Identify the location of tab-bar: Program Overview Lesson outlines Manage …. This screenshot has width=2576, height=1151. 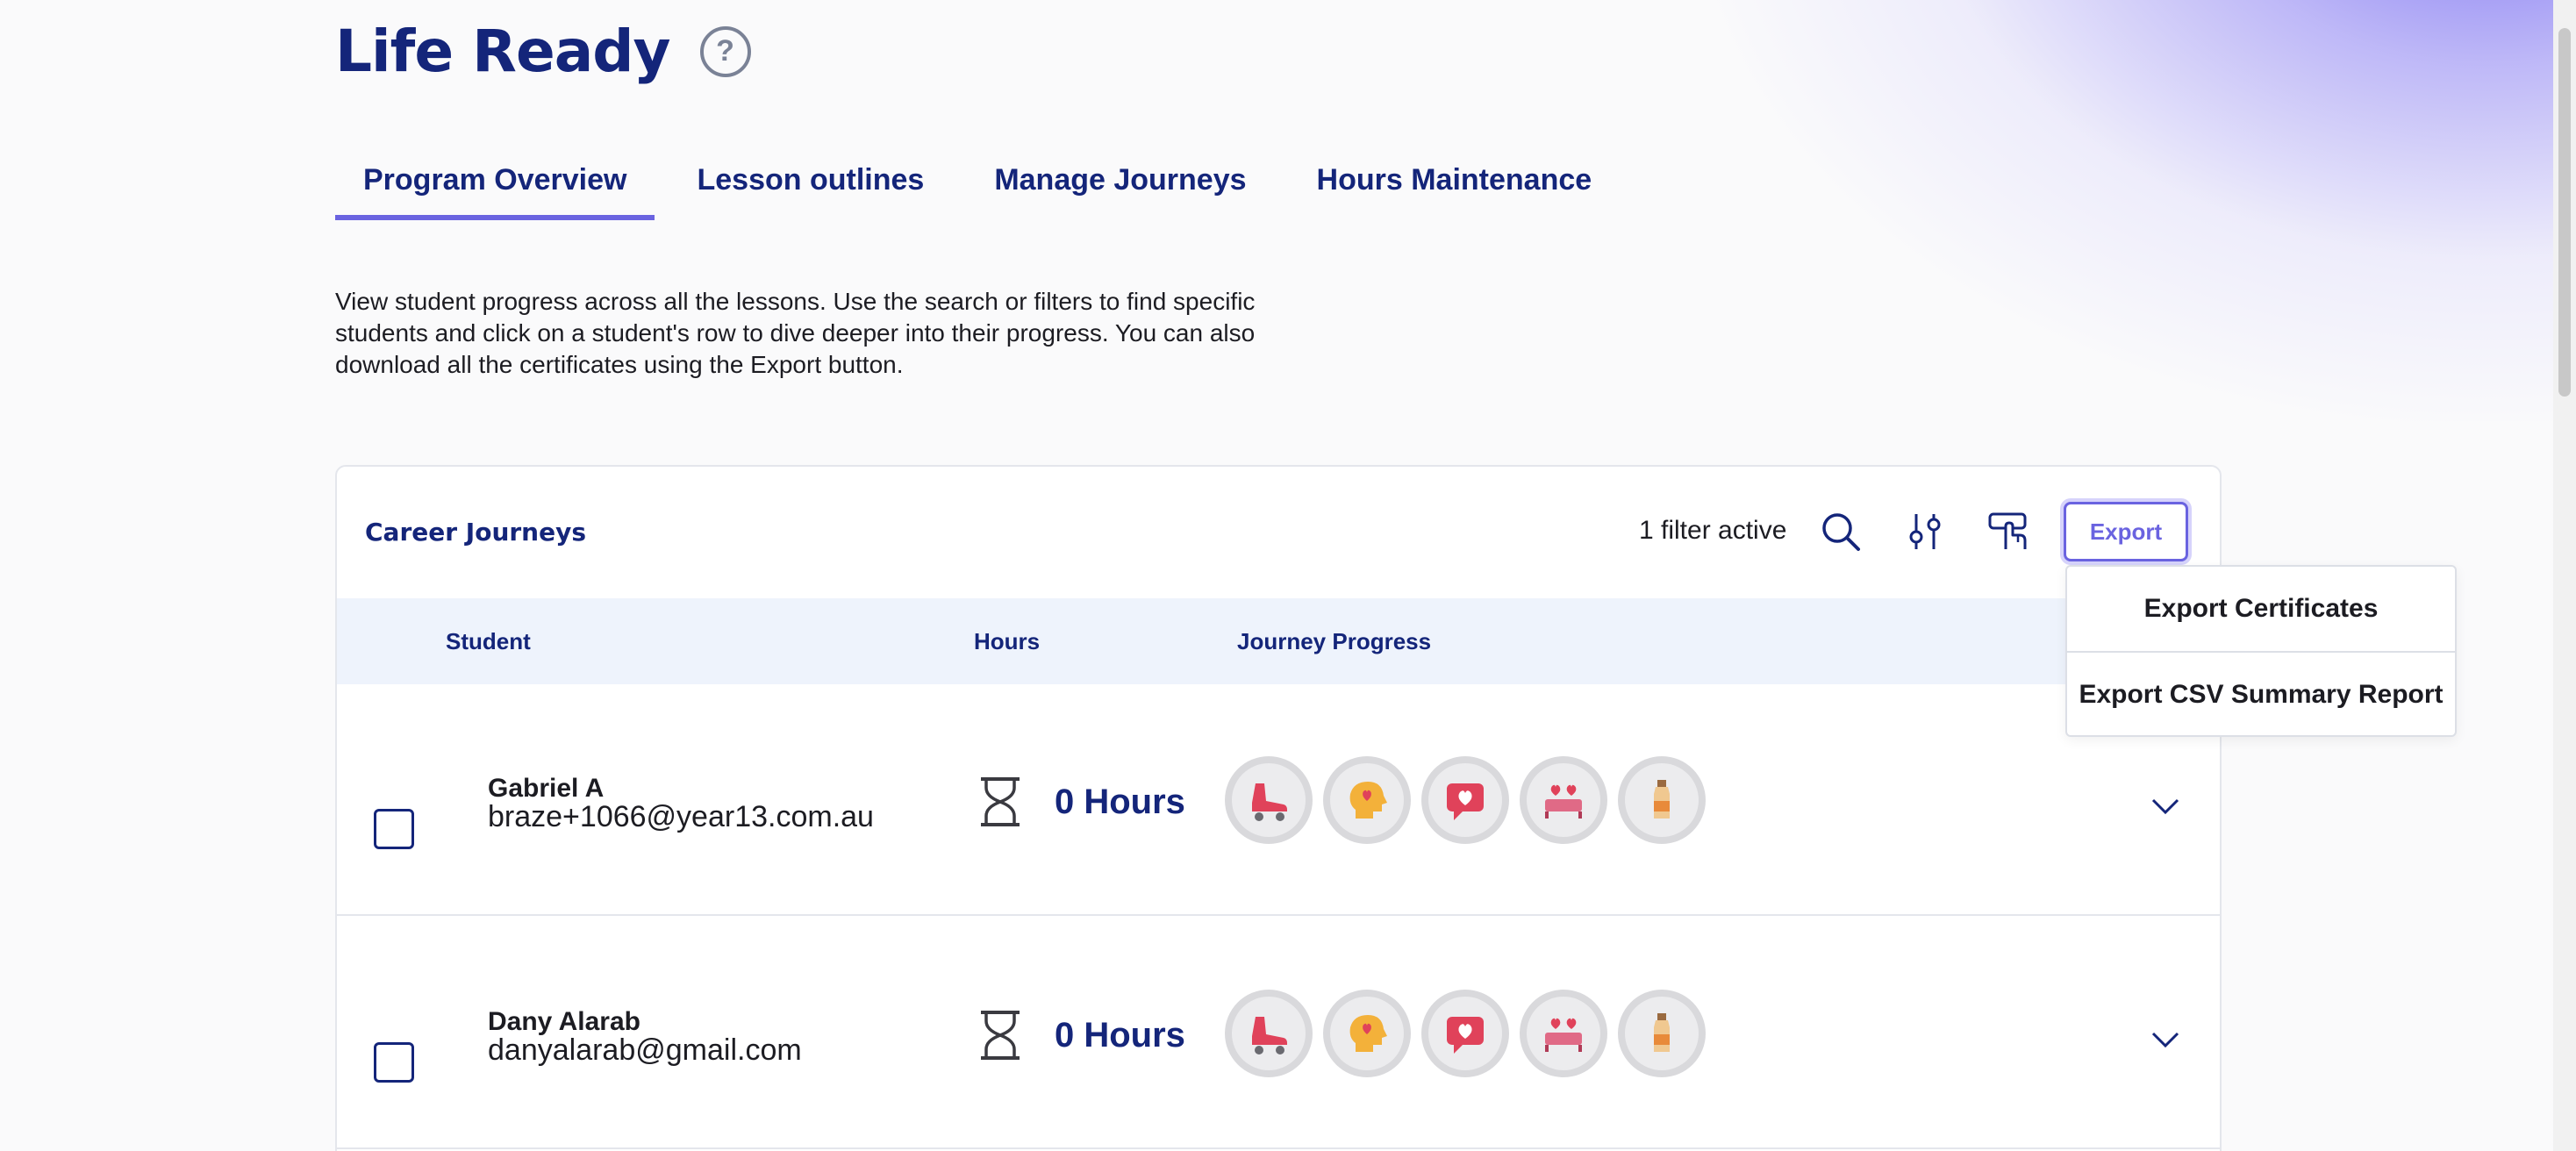
(984, 191).